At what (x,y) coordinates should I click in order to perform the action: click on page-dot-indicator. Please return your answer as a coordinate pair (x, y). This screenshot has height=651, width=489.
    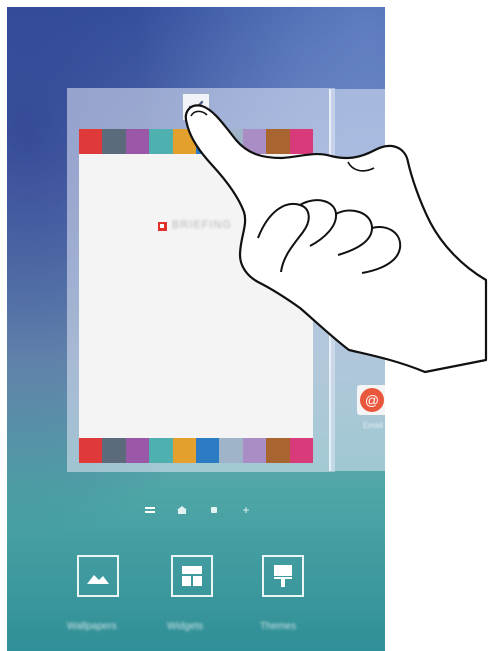
    Looking at the image, I should click on (214, 510).